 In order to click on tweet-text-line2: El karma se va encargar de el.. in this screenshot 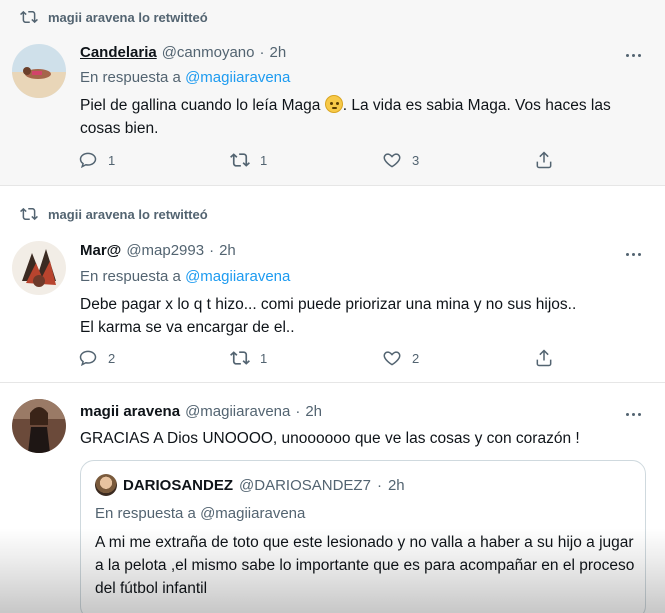, I will do `click(187, 327)`.